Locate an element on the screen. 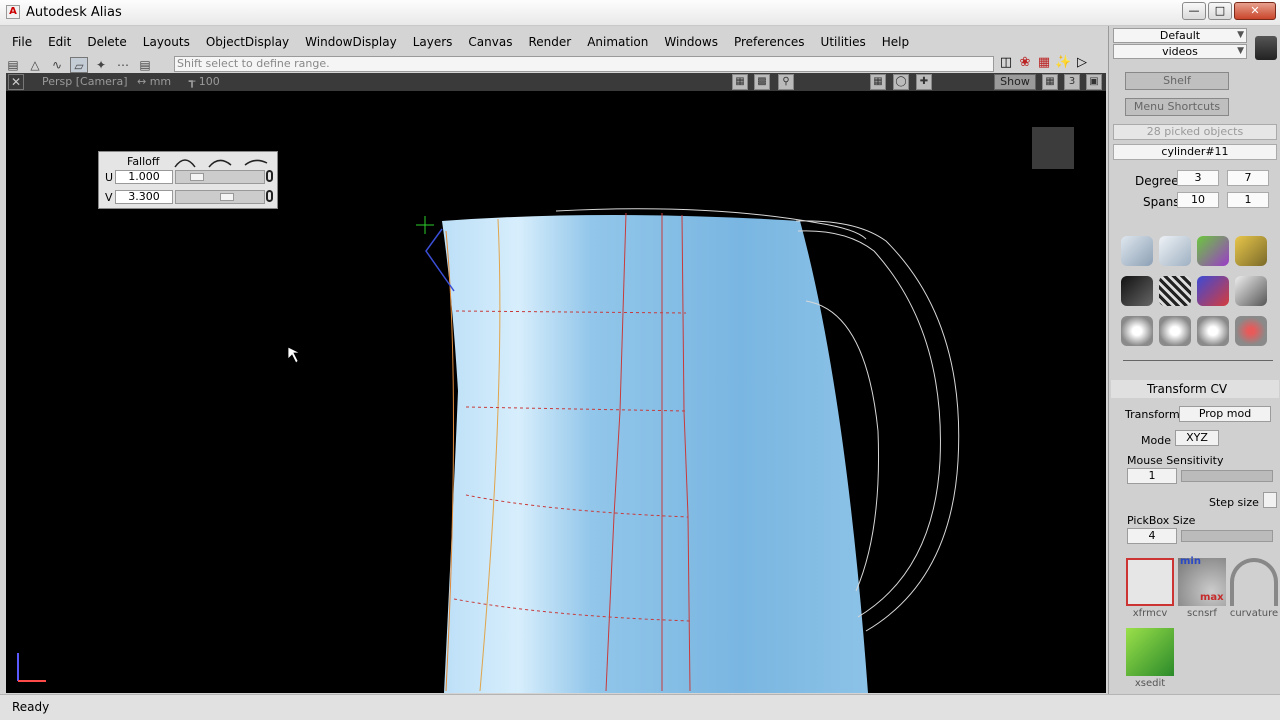 This screenshot has width=1280, height=720. layout-icon: ▦ is located at coordinates (1050, 82).